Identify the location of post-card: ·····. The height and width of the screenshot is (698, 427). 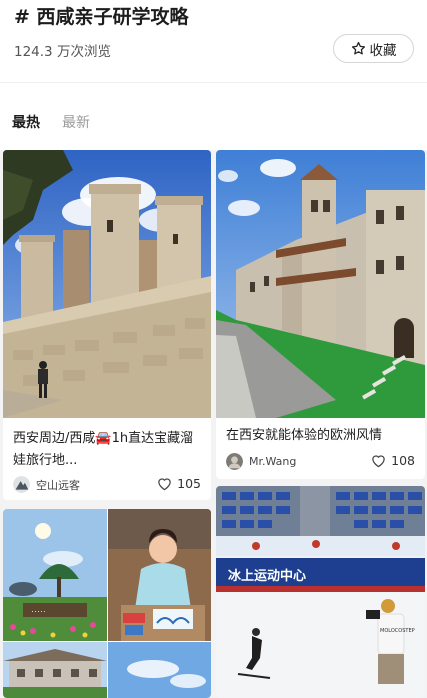
(107, 603).